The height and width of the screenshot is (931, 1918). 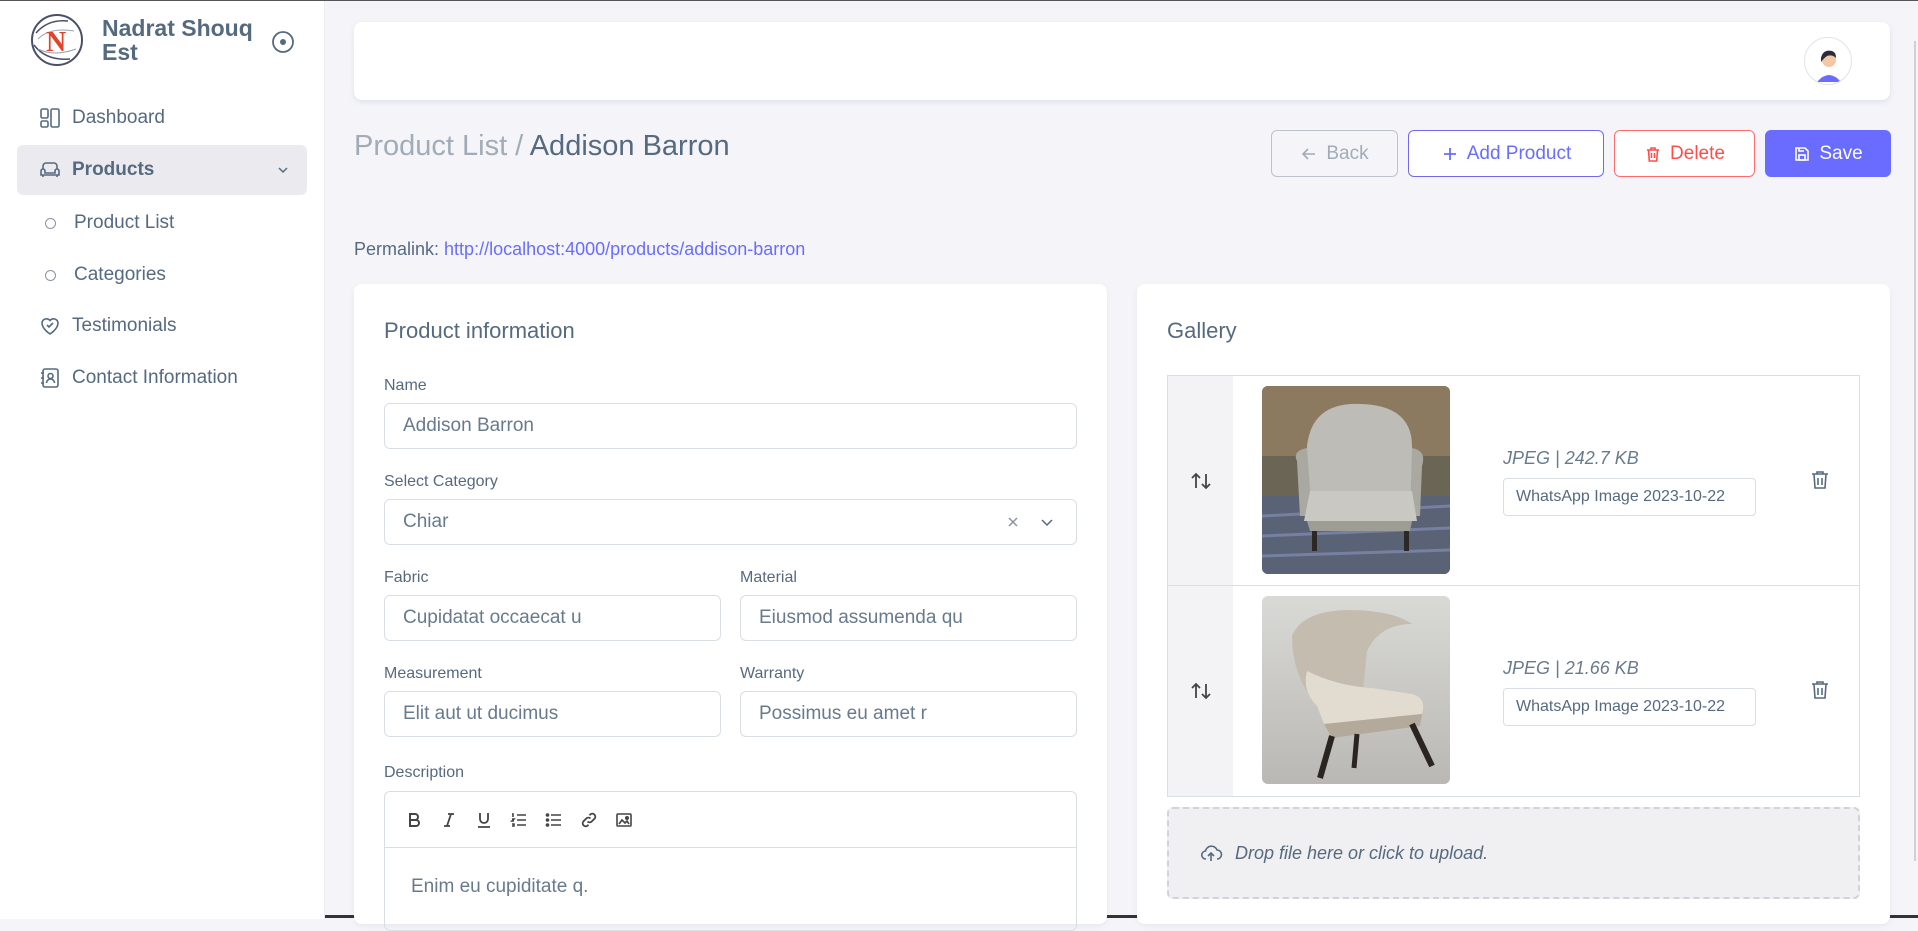 What do you see at coordinates (113, 169) in the screenshot?
I see `sidebar-item-label: Products` at bounding box center [113, 169].